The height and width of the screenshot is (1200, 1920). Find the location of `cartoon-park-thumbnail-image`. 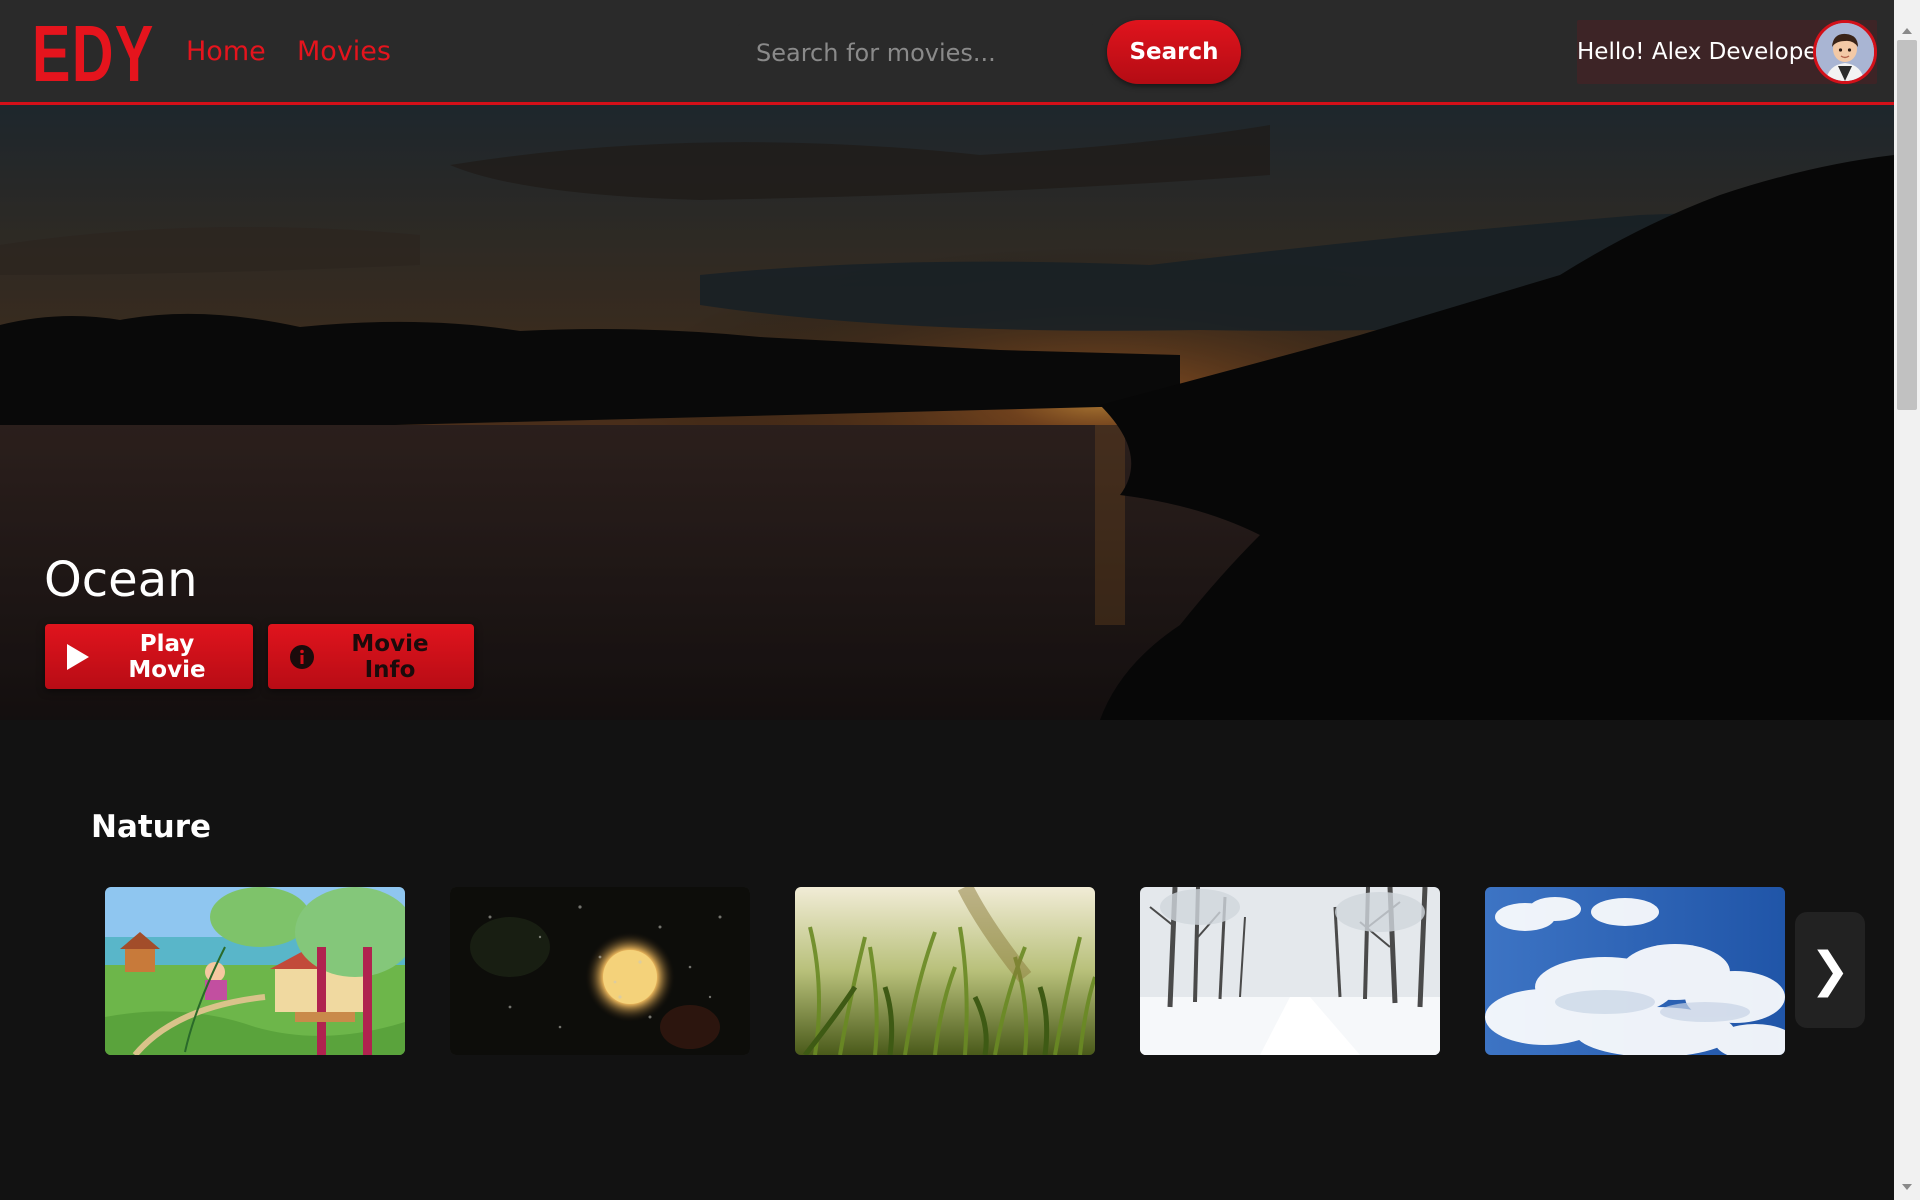

cartoon-park-thumbnail-image is located at coordinates (255, 971).